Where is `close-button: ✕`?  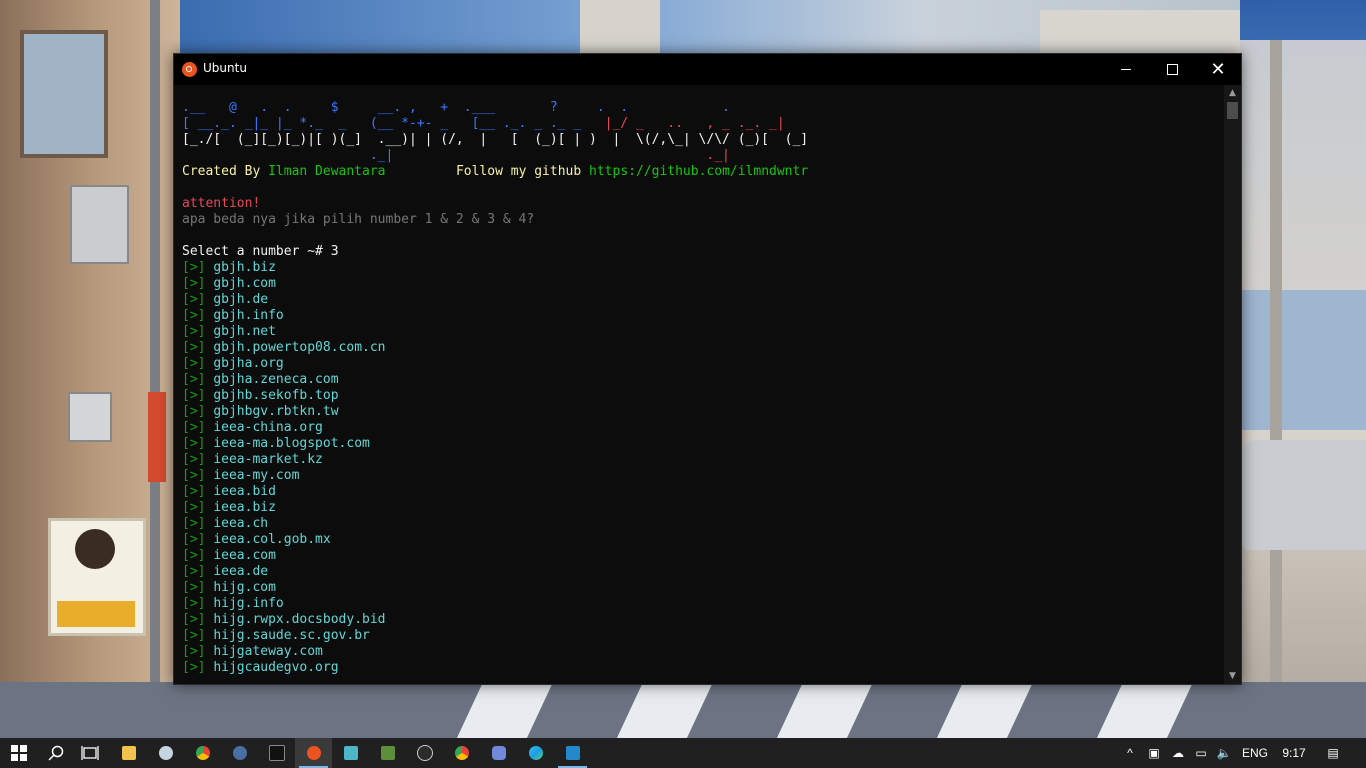
close-button: ✕ is located at coordinates (1218, 69).